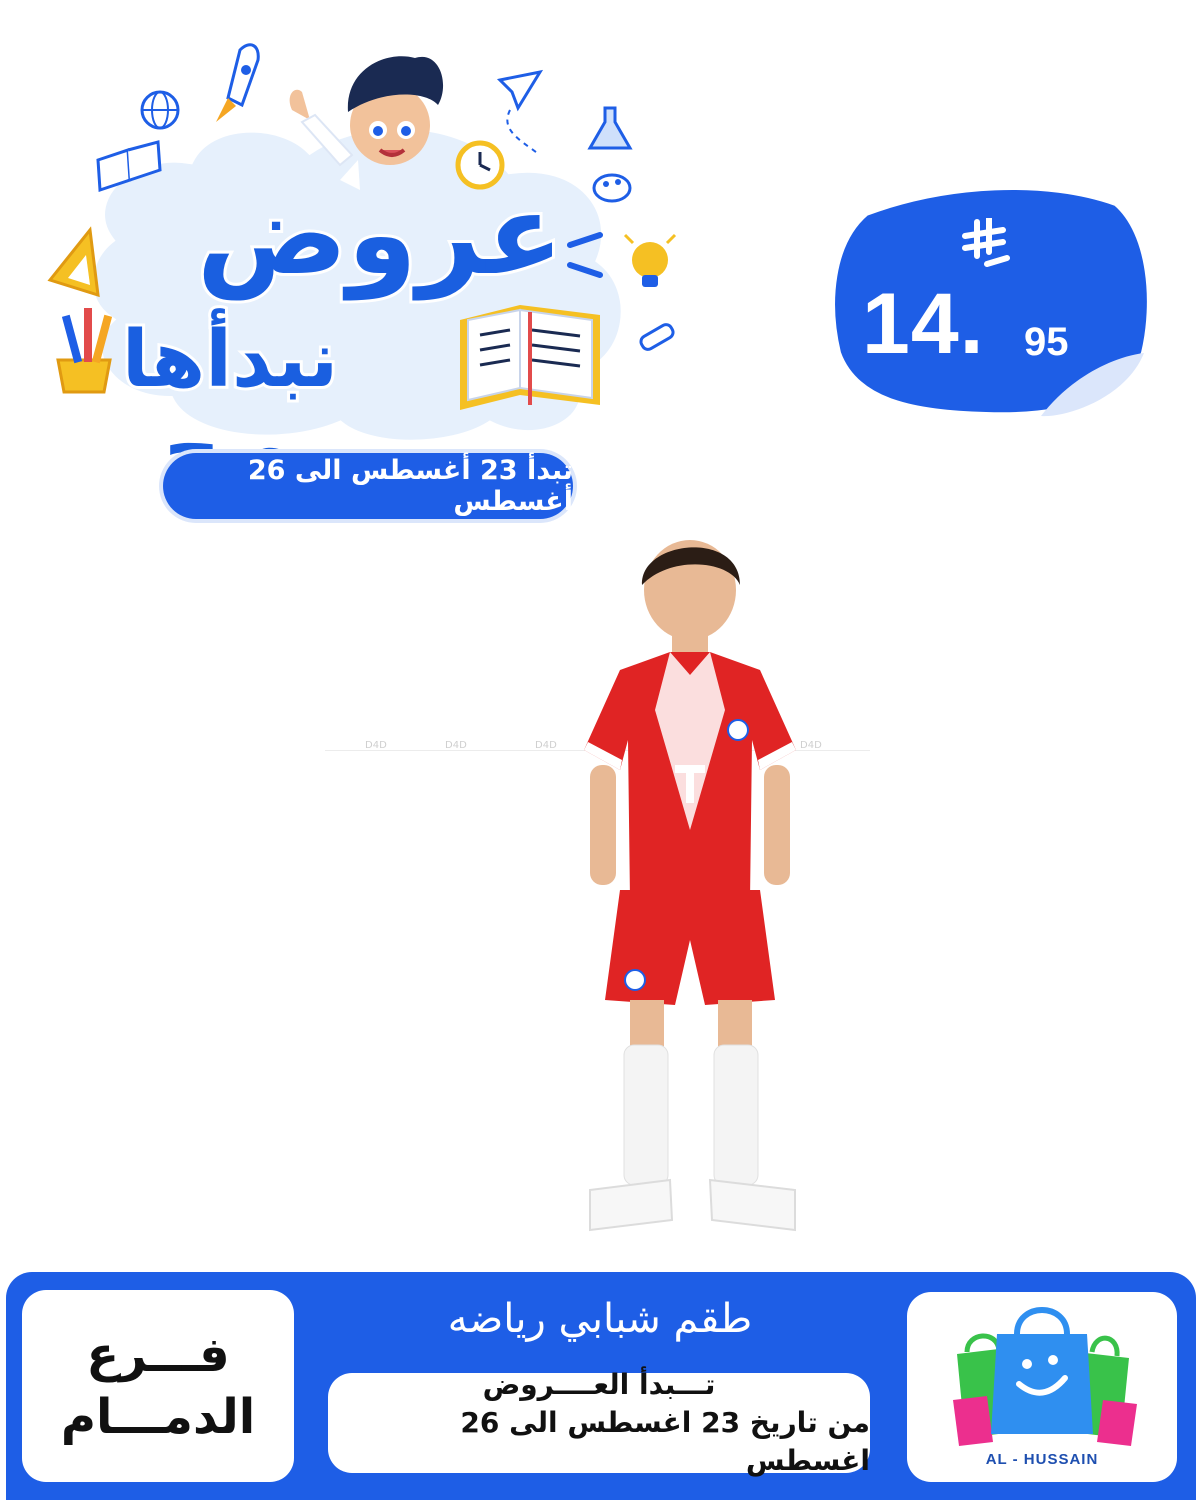 The height and width of the screenshot is (1500, 1200). I want to click on date-range-pill: تبدأ 23 أغسطس الى 26 أغسطس, so click(368, 486).